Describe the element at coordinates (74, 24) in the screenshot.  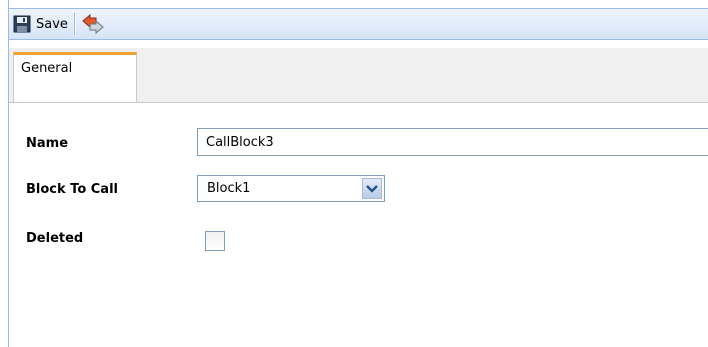
I see `toolbar-separator` at that location.